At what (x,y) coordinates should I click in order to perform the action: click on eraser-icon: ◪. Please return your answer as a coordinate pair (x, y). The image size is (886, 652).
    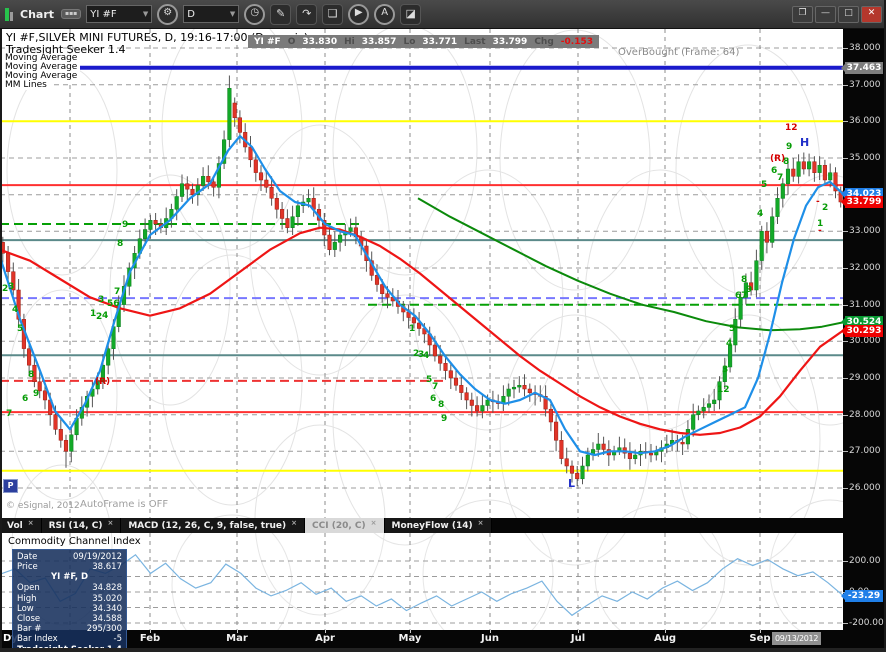
    Looking at the image, I should click on (411, 14).